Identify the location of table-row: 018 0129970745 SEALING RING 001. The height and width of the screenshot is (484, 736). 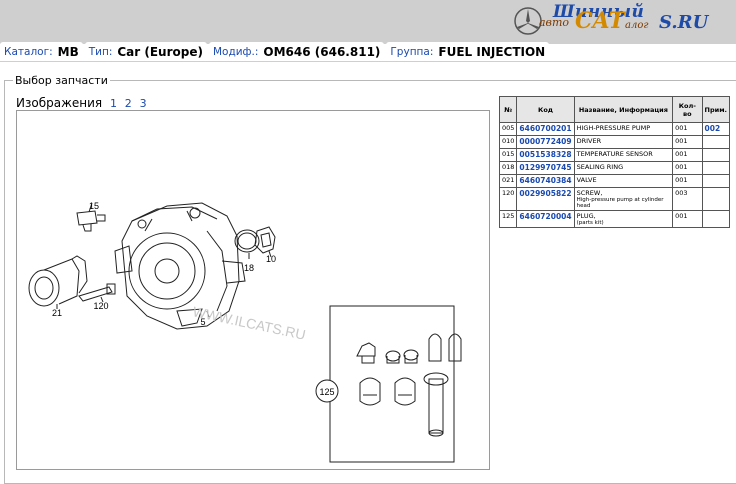
(614, 168).